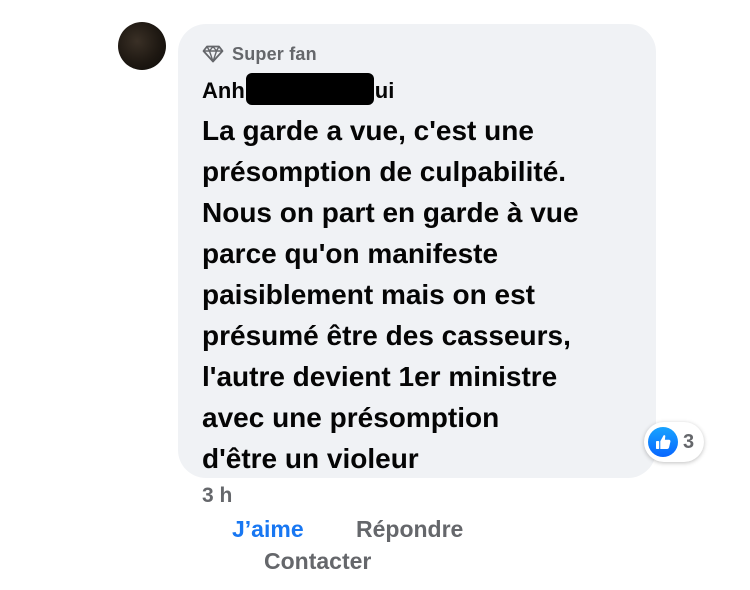  I want to click on author-name-suffix: ui, so click(384, 90).